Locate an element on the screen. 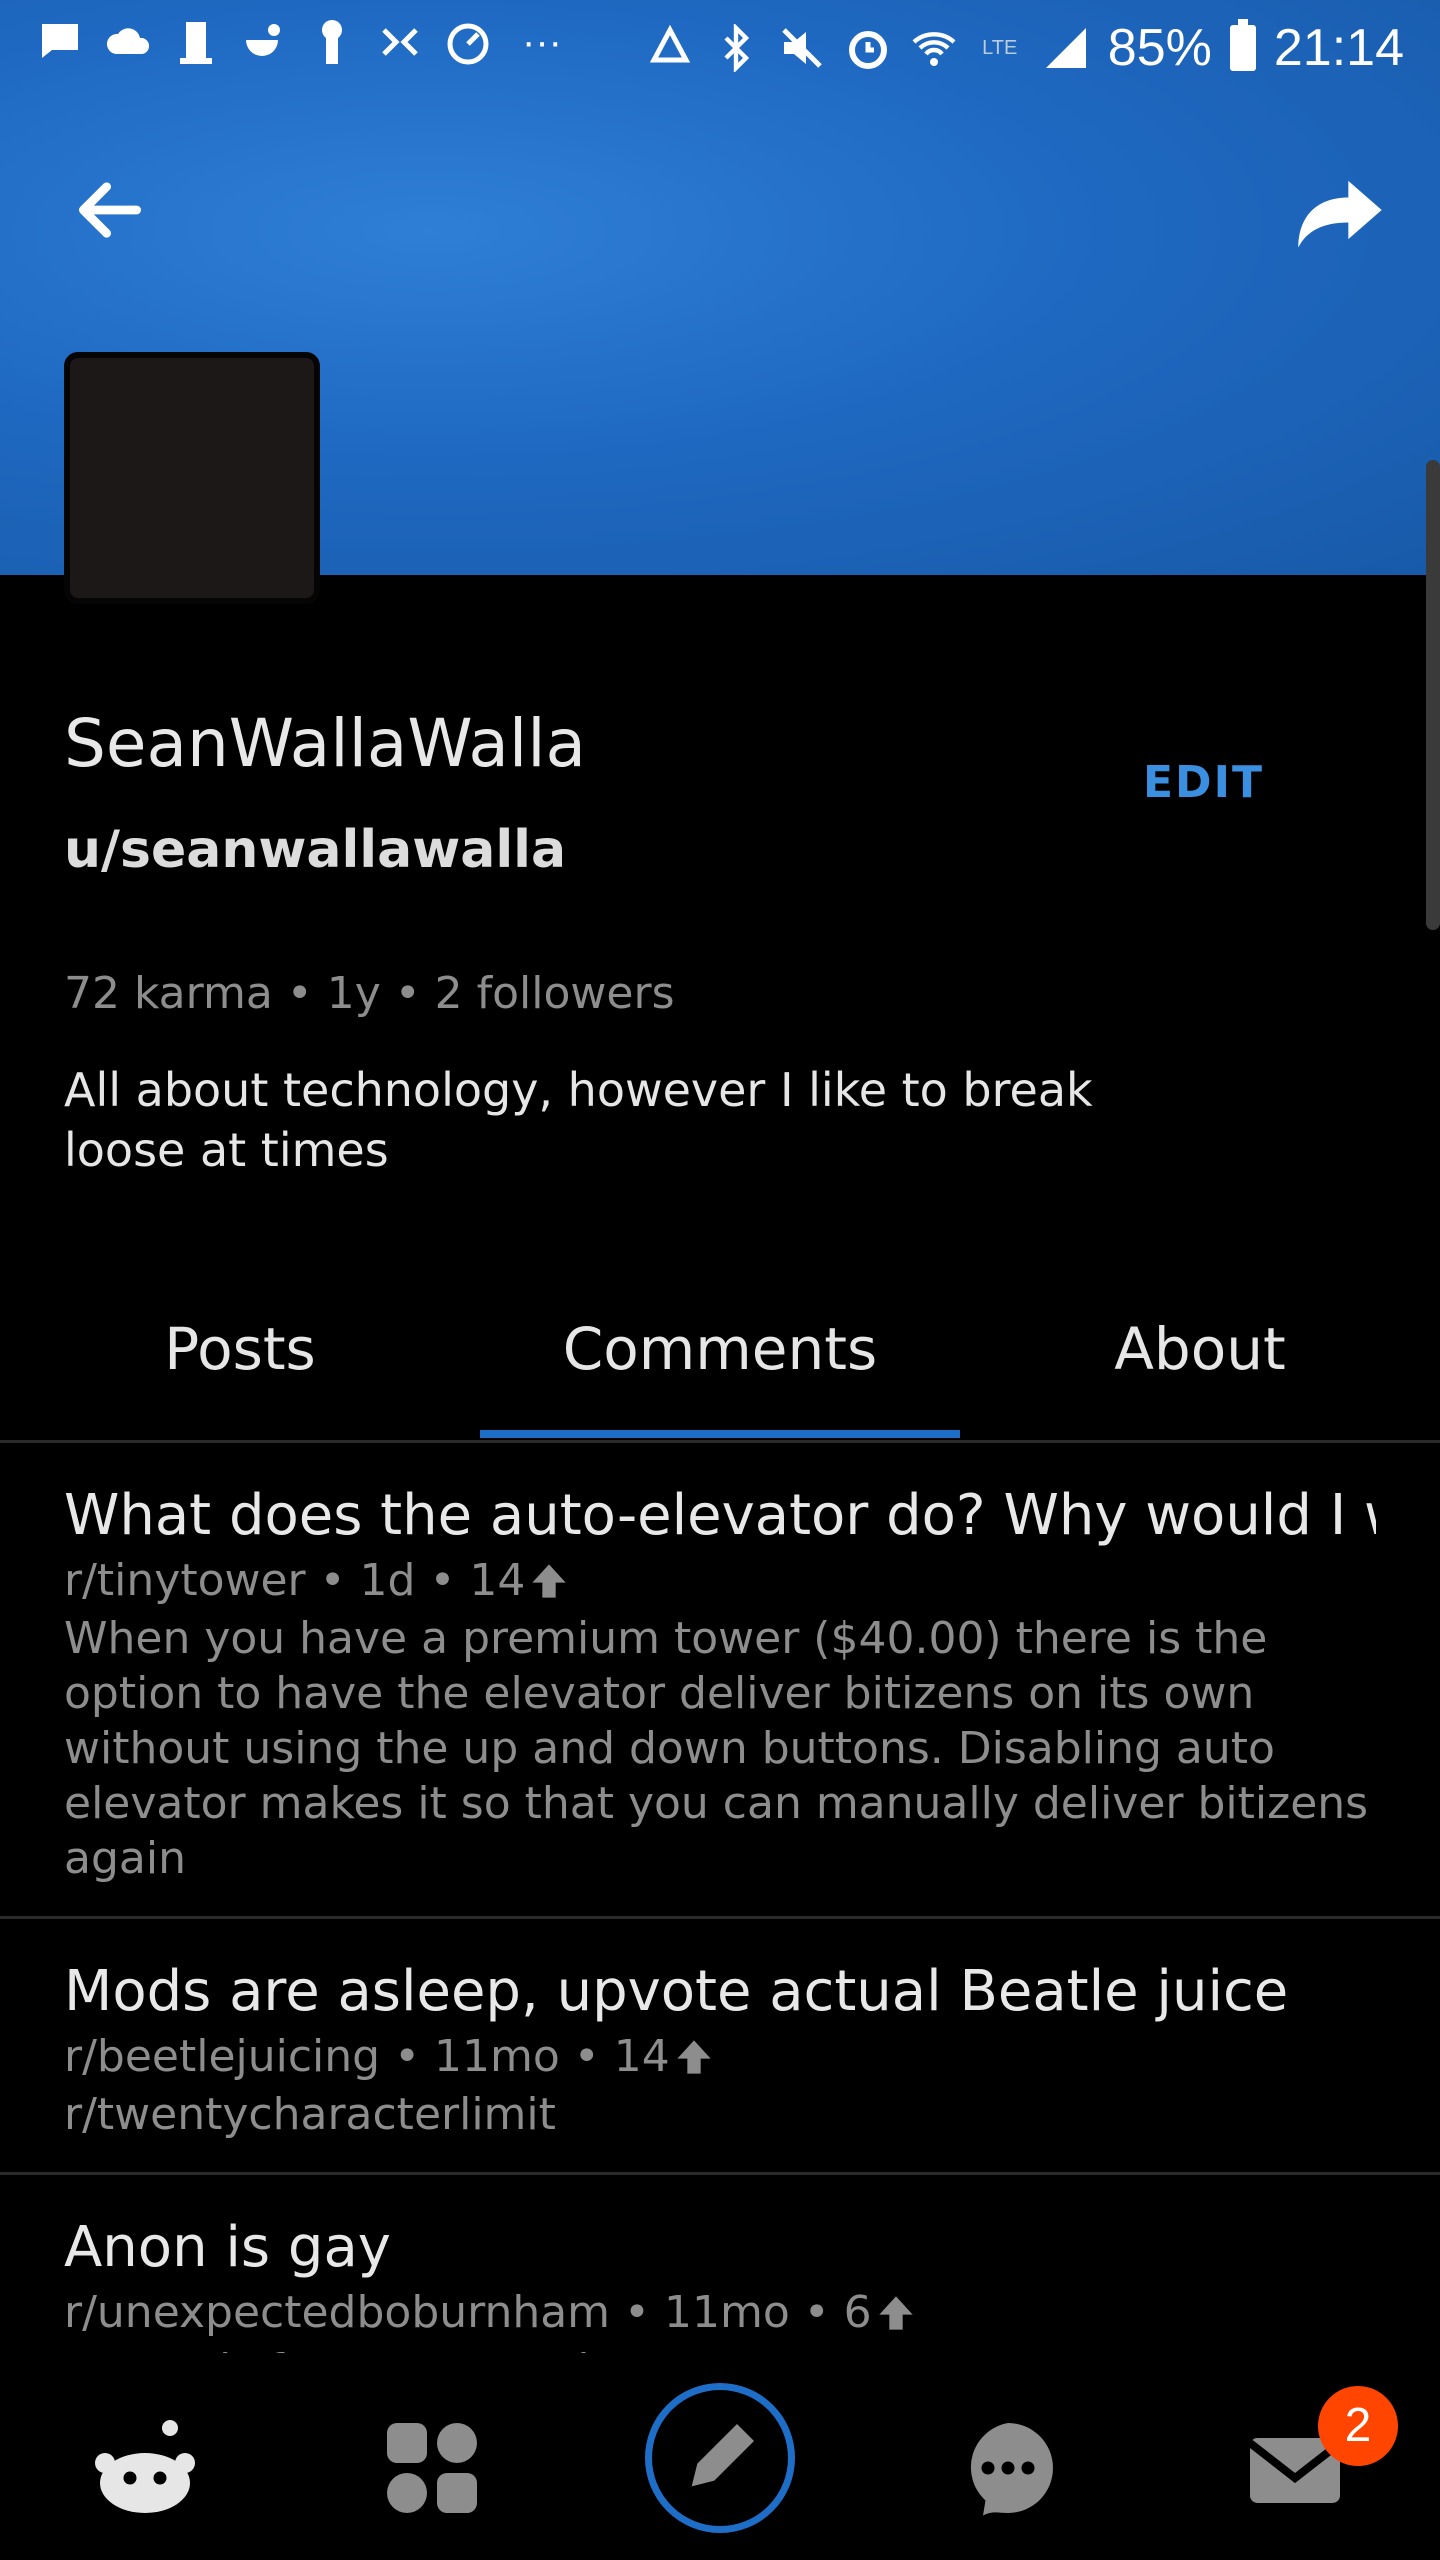 The width and height of the screenshot is (1440, 2560). profile-tabs: Posts Comments About is located at coordinates (720, 1366).